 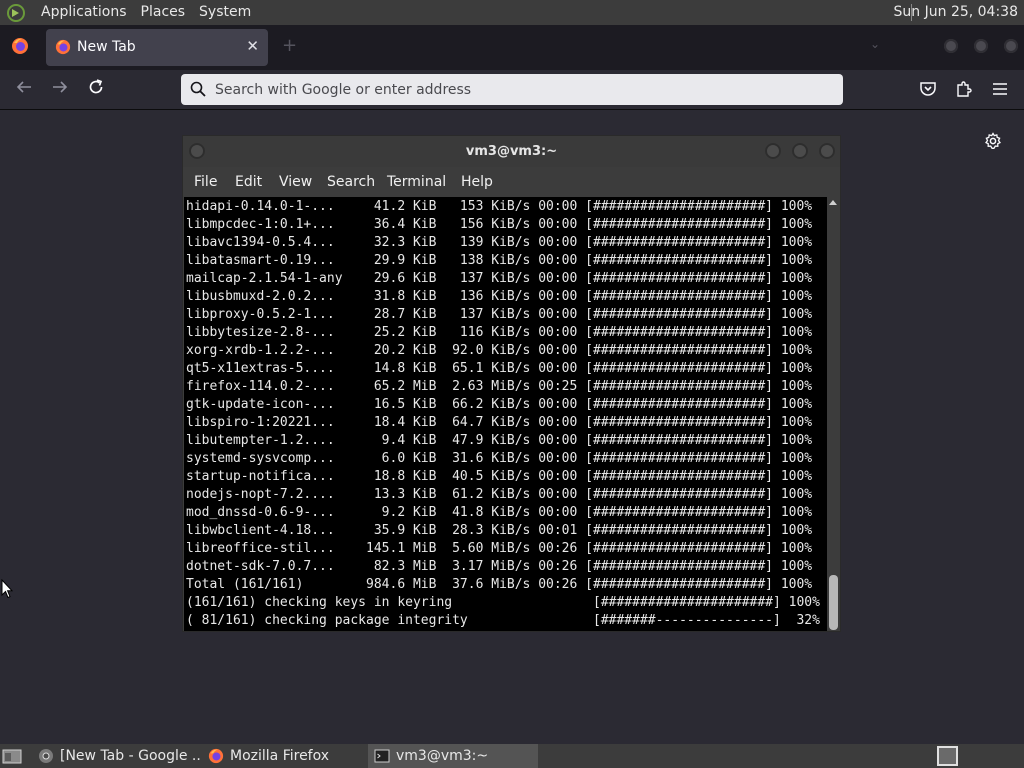 I want to click on scroll-thumb, so click(x=833, y=602).